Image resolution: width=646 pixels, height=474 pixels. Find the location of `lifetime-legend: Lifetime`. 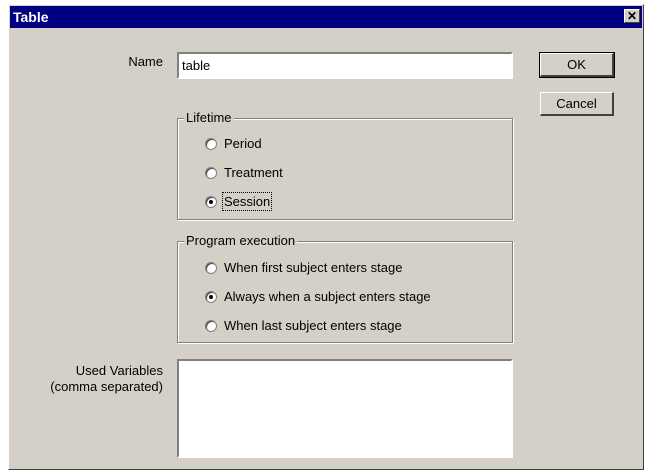

lifetime-legend: Lifetime is located at coordinates (209, 117).